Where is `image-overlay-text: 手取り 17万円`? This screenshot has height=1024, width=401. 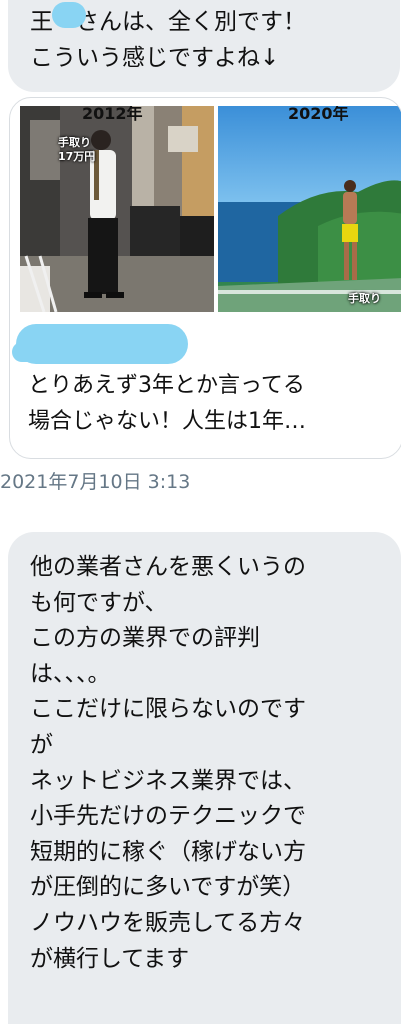
image-overlay-text: 手取り 17万円 is located at coordinates (76, 150).